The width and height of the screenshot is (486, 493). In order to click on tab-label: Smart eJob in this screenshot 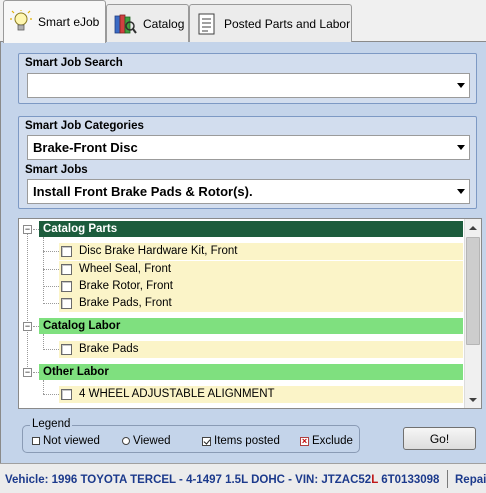, I will do `click(69, 22)`.